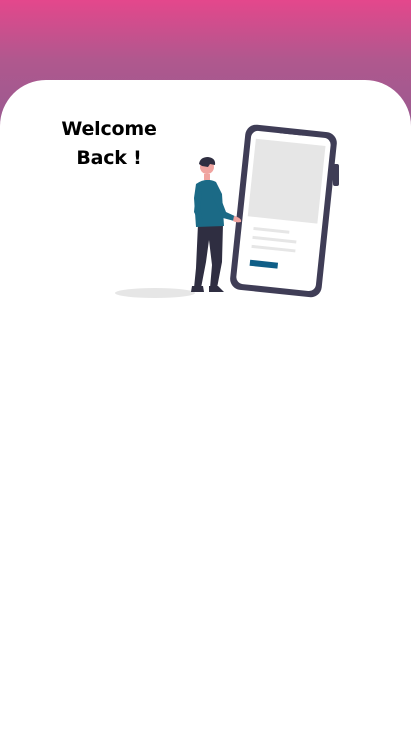 This screenshot has width=411, height=734. Describe the element at coordinates (227, 211) in the screenshot. I see `person-with-phone-illustration` at that location.